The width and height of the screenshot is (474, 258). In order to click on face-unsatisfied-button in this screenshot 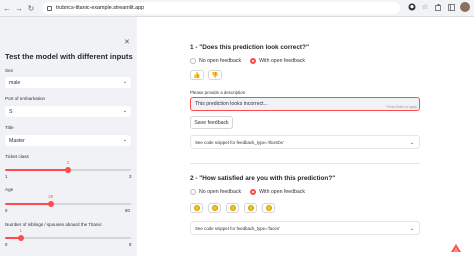, I will do `click(214, 208)`.